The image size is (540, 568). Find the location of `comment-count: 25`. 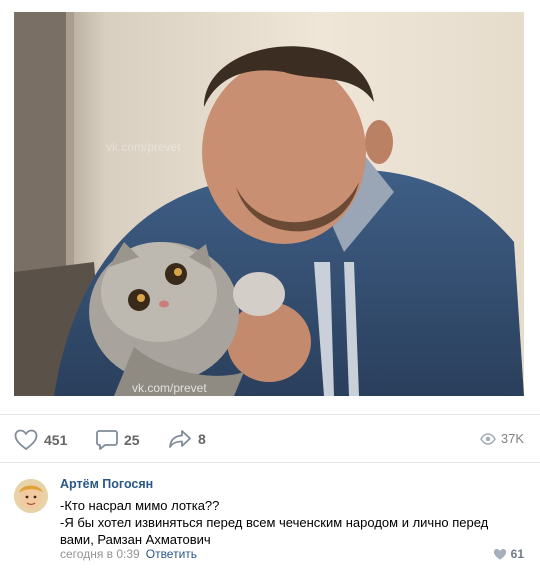

comment-count: 25 is located at coordinates (132, 440).